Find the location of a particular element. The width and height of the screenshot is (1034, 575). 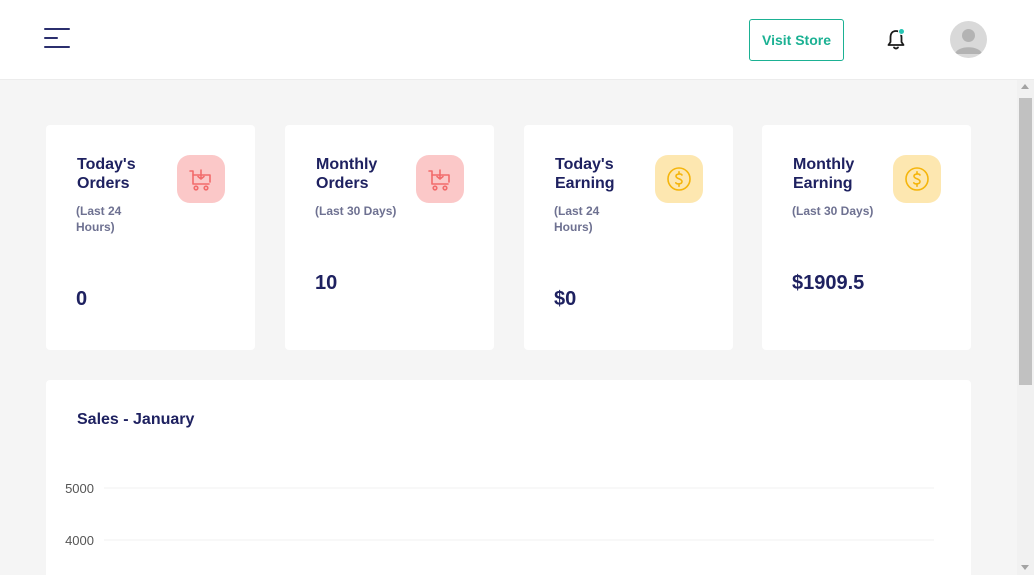

top-navbar: Visit Store is located at coordinates (517, 40).